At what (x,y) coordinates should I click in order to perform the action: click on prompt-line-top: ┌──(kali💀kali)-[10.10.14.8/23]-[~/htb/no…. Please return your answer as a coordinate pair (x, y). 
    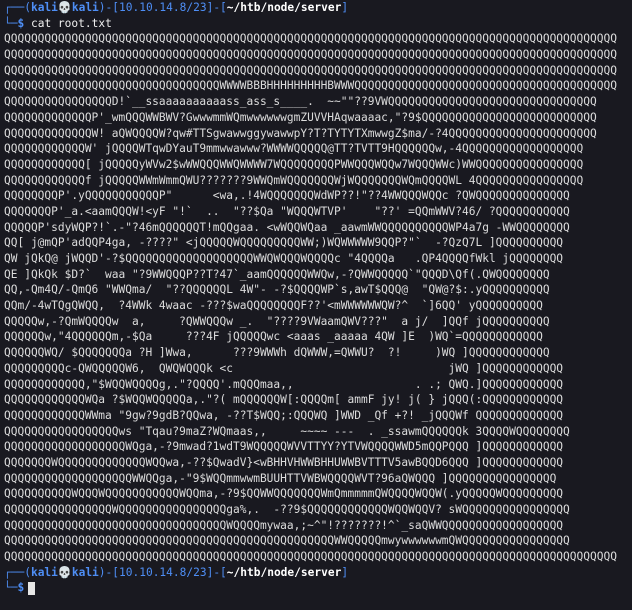
    Looking at the image, I should click on (316, 8).